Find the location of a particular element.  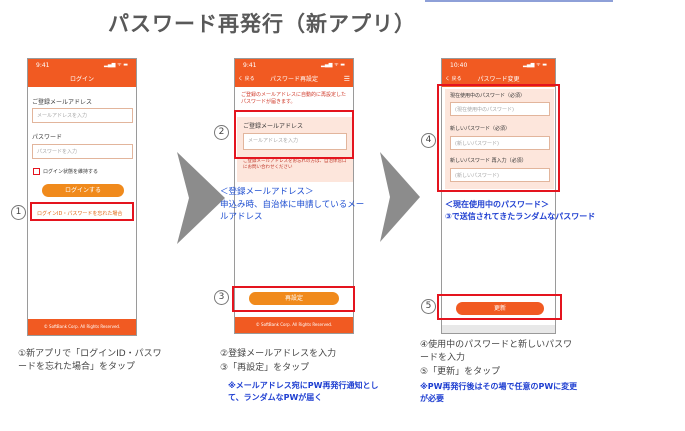

top-divider-line is located at coordinates (519, 1).